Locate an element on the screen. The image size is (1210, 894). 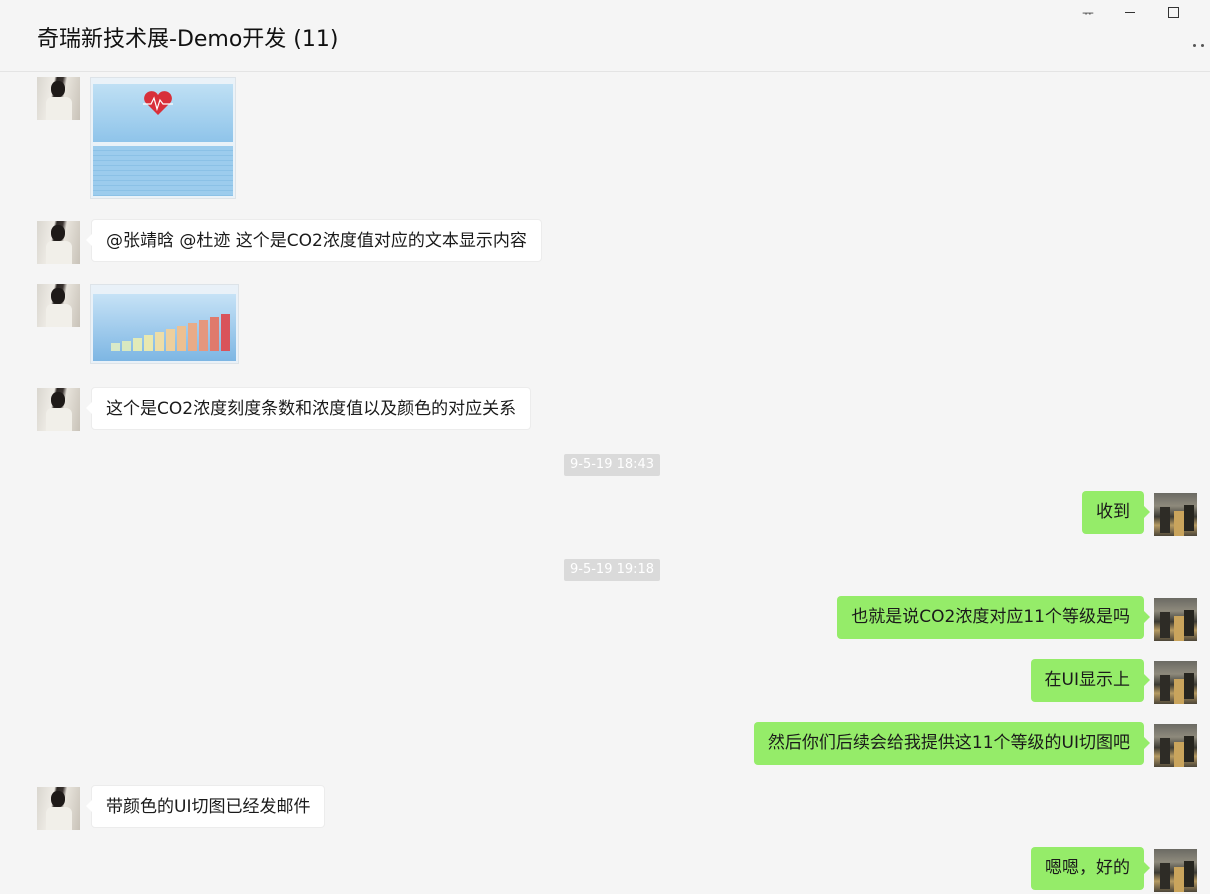
message-image-co2-levels is located at coordinates (164, 324).